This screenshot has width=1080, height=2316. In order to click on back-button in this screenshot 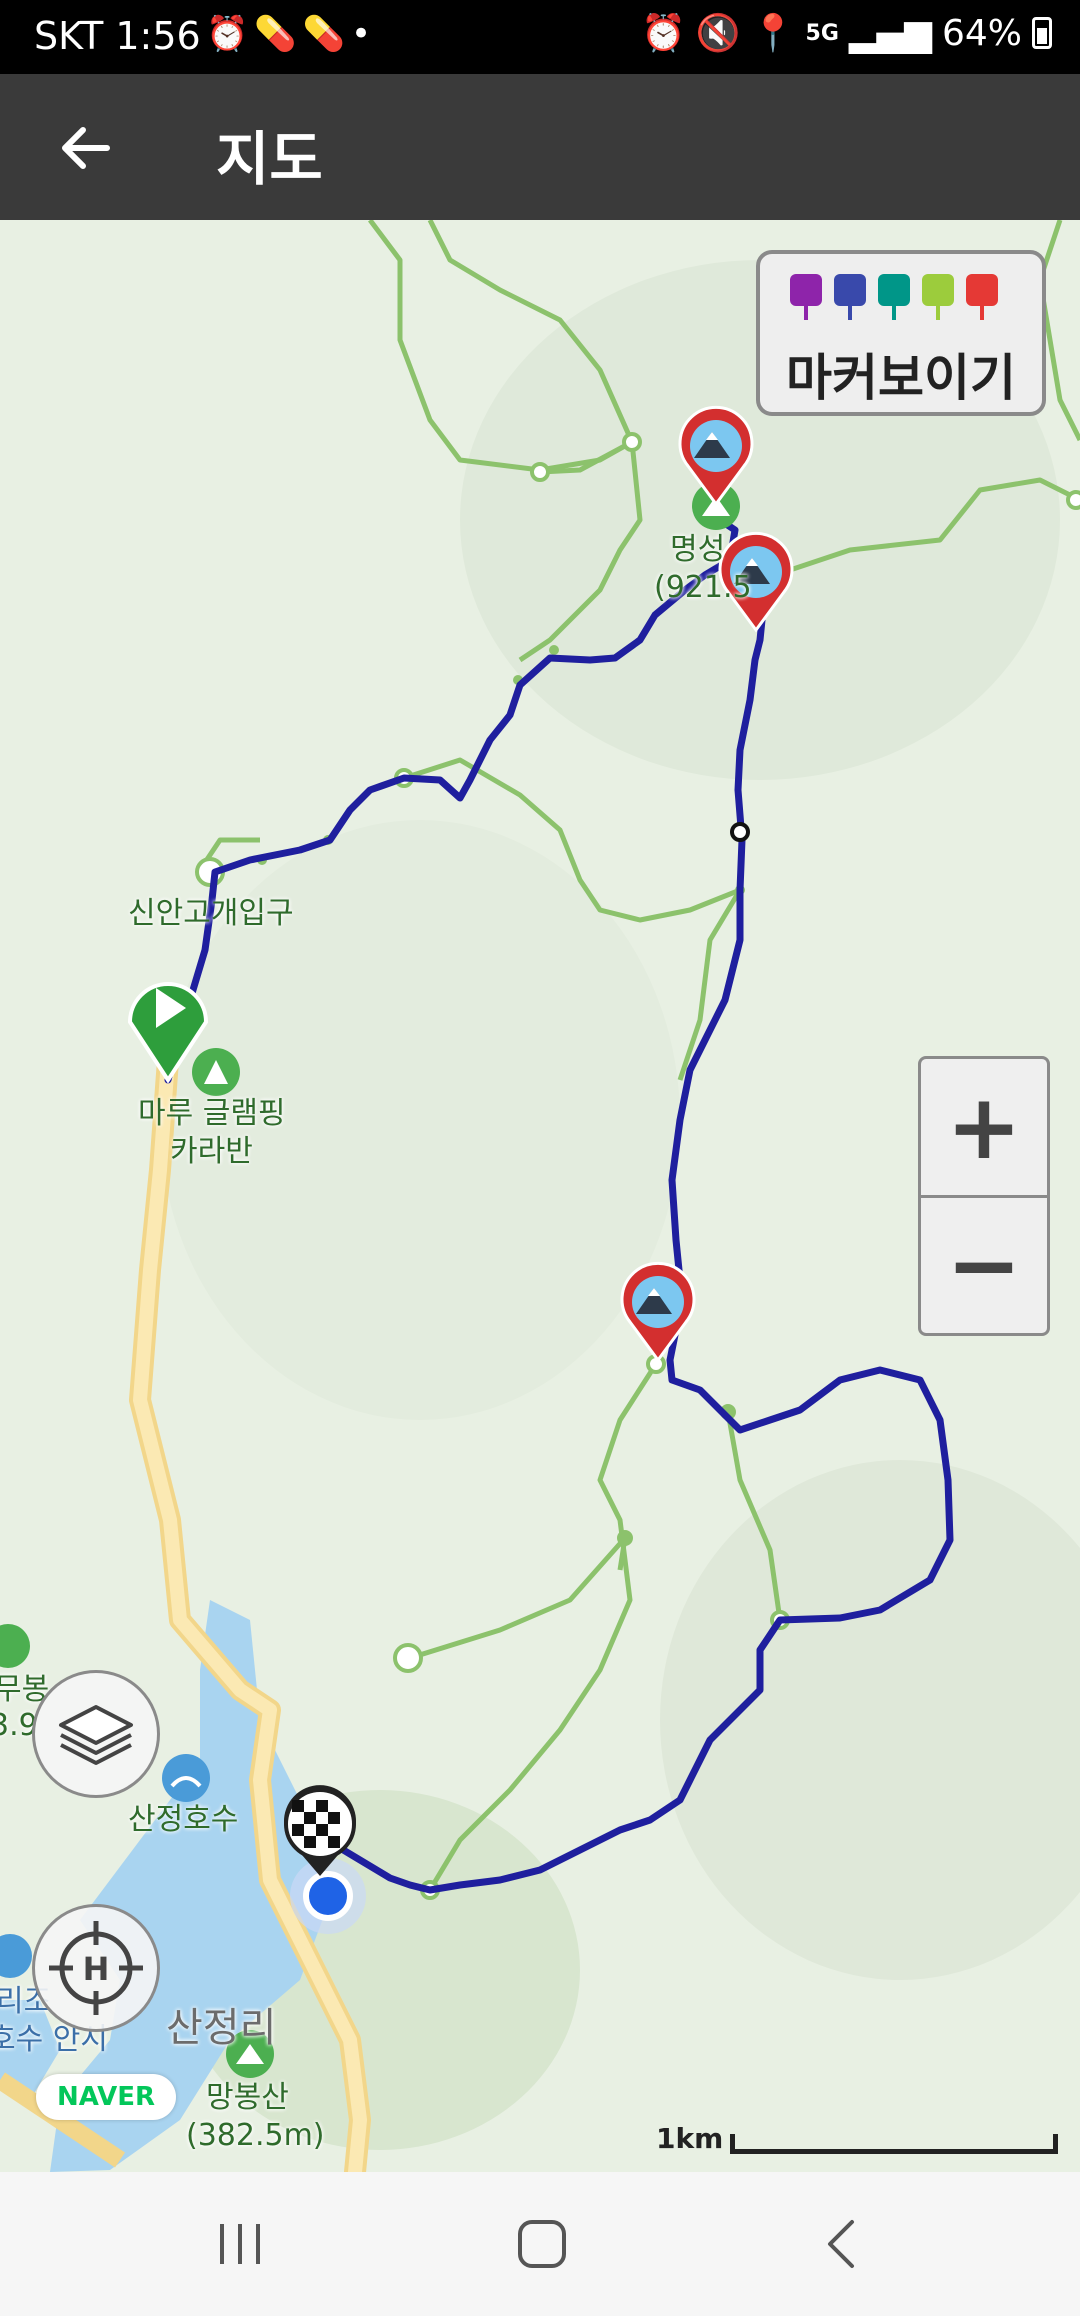, I will do `click(85, 148)`.